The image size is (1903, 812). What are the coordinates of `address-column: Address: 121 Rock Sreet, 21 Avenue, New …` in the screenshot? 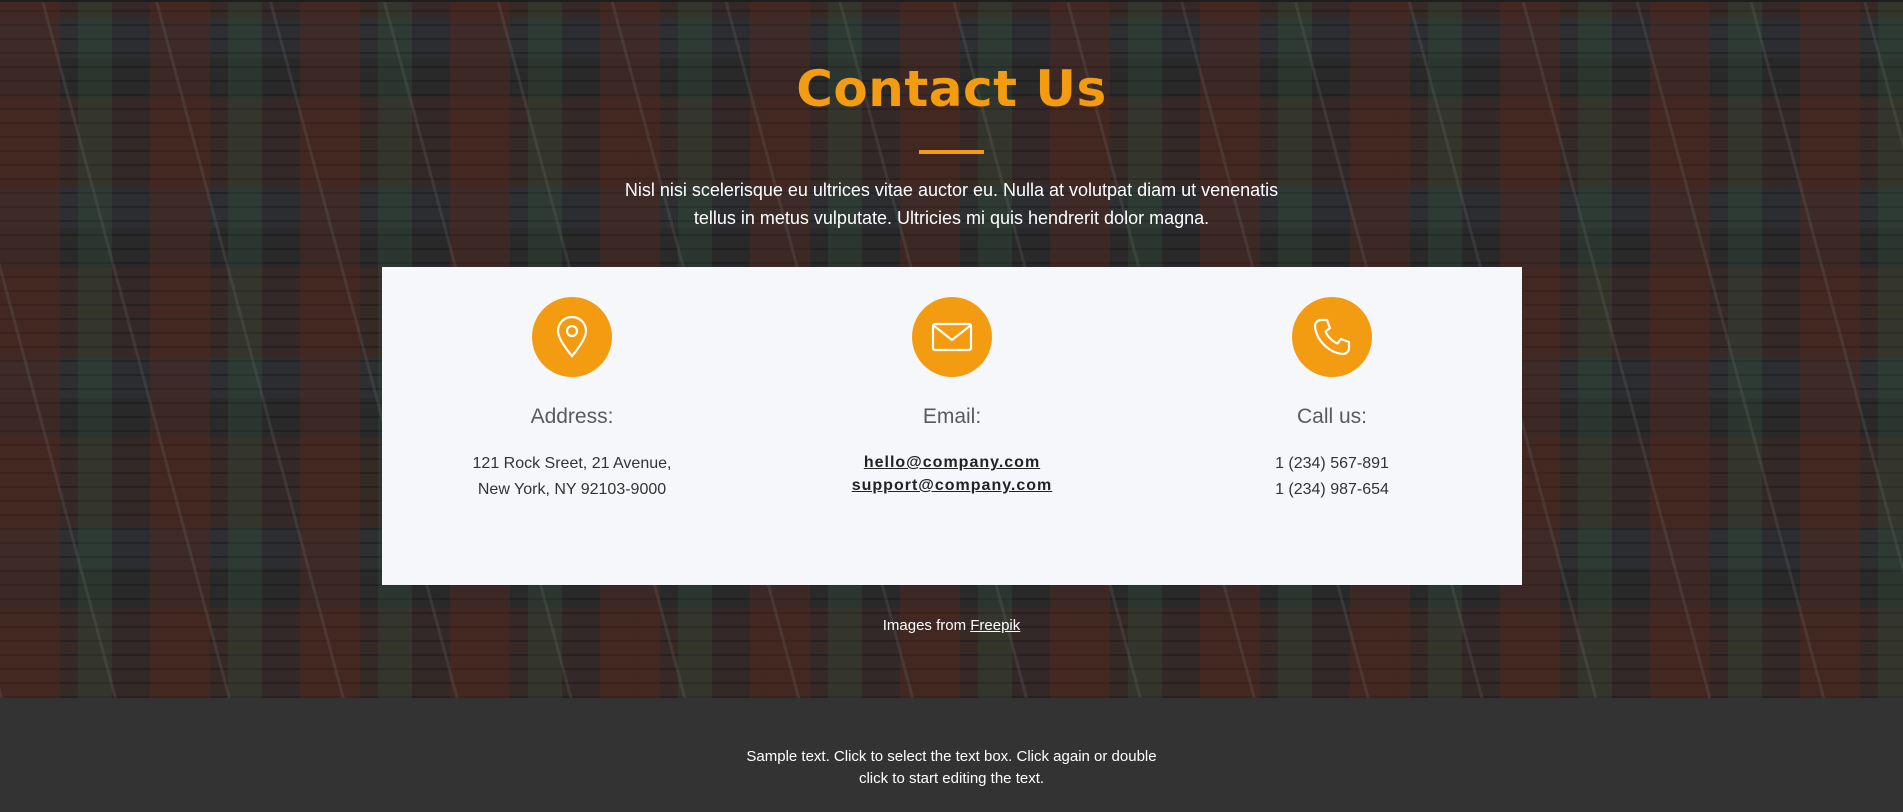 It's located at (572, 426).